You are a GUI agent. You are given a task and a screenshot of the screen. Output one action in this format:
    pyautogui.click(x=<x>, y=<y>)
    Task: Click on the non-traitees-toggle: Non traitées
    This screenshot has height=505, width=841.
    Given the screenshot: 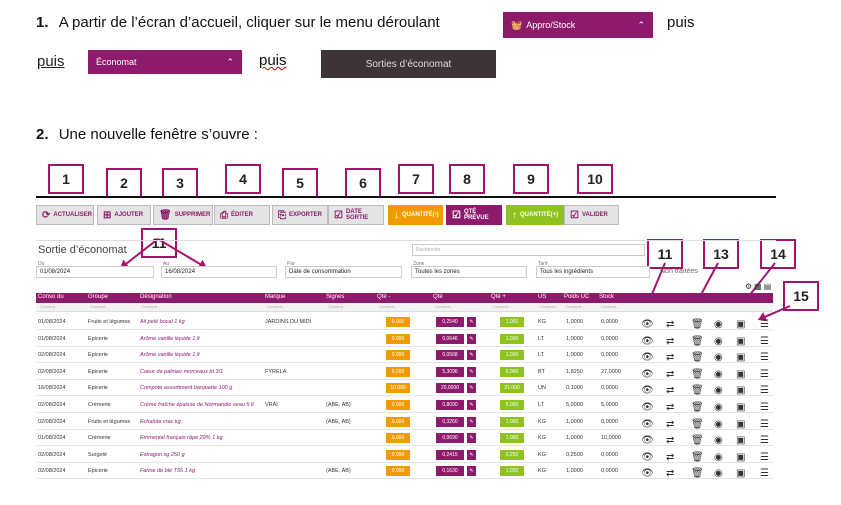 What is the action you would take?
    pyautogui.click(x=679, y=271)
    